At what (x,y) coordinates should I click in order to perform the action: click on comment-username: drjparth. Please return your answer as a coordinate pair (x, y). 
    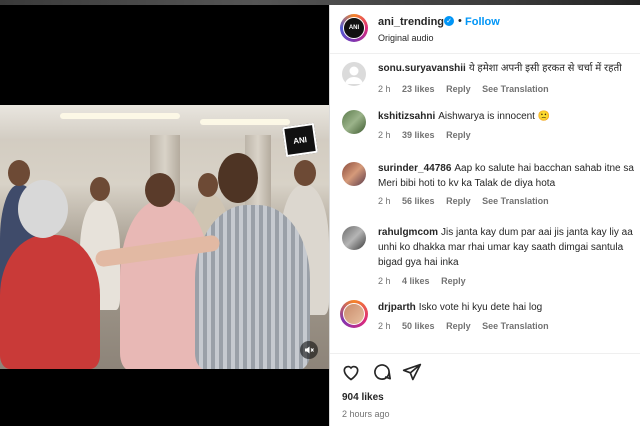
    Looking at the image, I should click on (397, 307).